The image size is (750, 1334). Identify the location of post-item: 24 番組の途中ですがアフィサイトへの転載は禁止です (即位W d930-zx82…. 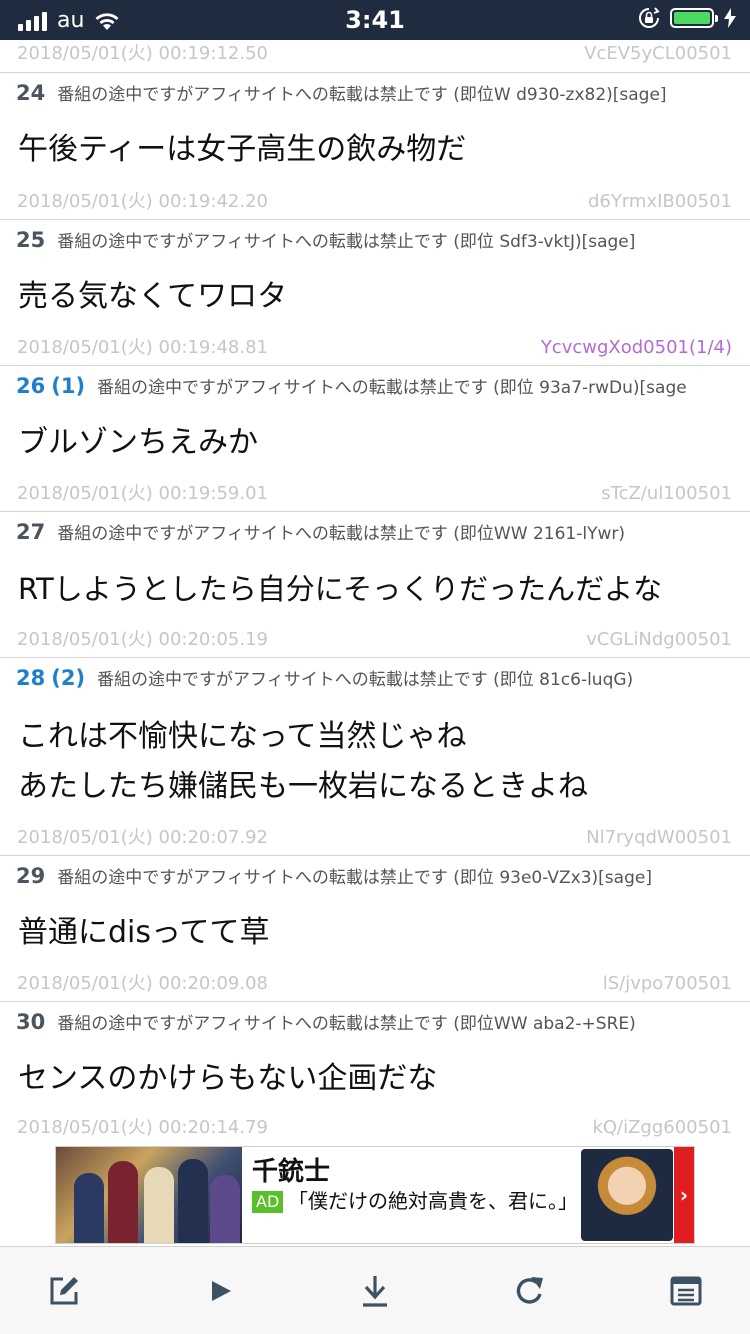
(375, 146).